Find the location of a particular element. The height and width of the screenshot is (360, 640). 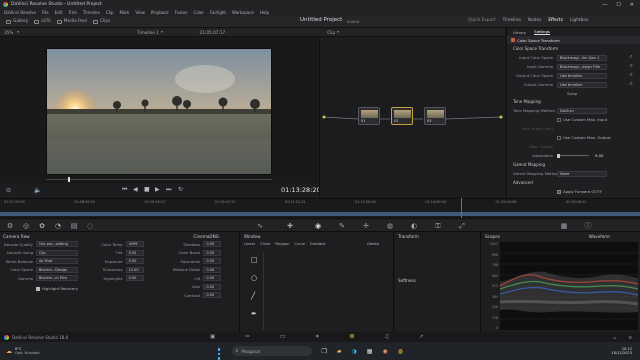

menu-item: Playback is located at coordinates (160, 12).